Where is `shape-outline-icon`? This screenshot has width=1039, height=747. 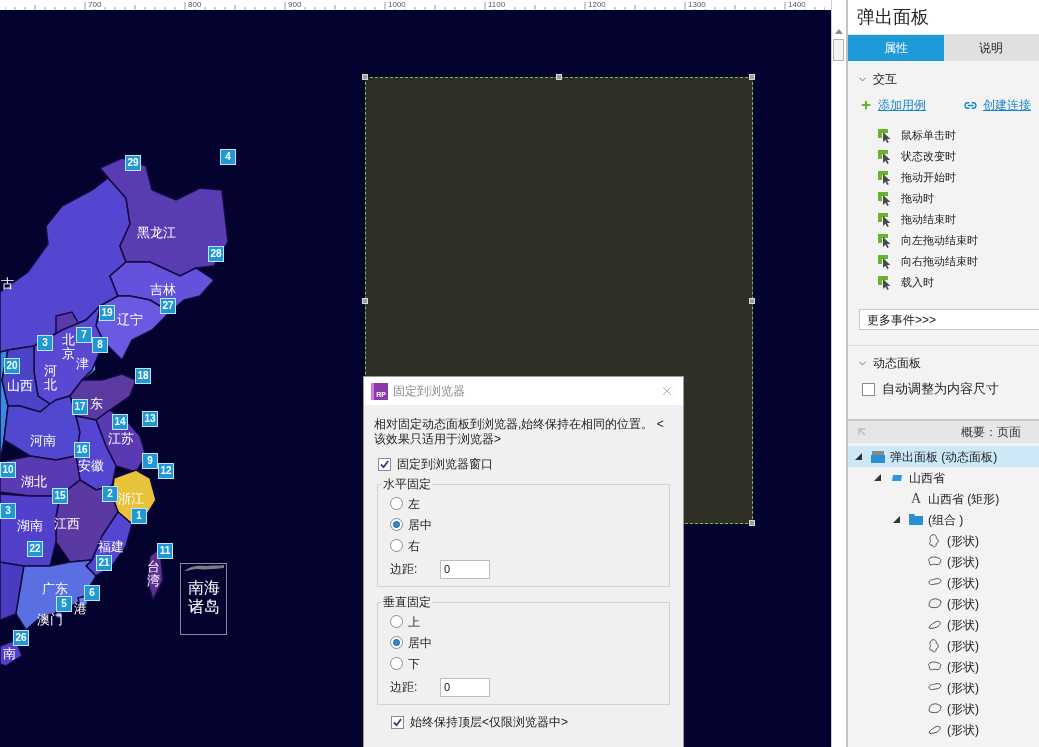 shape-outline-icon is located at coordinates (935, 645).